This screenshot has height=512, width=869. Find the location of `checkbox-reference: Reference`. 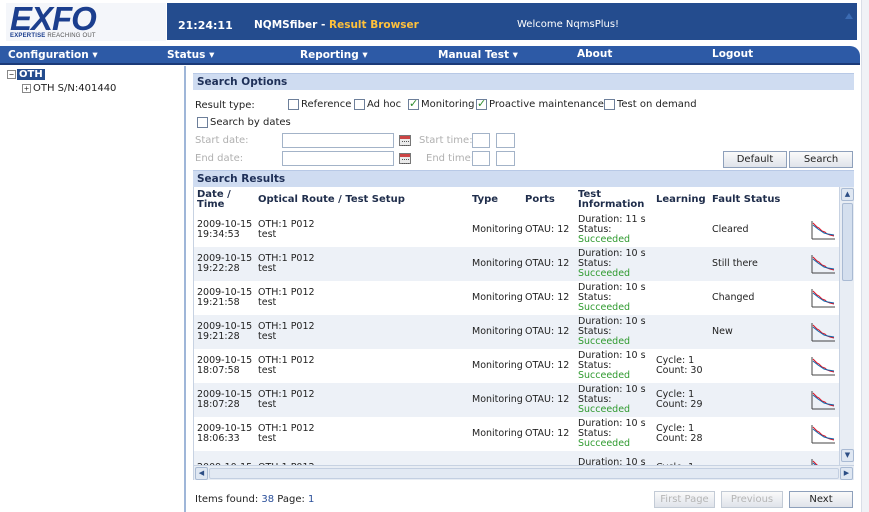

checkbox-reference: Reference is located at coordinates (319, 104).